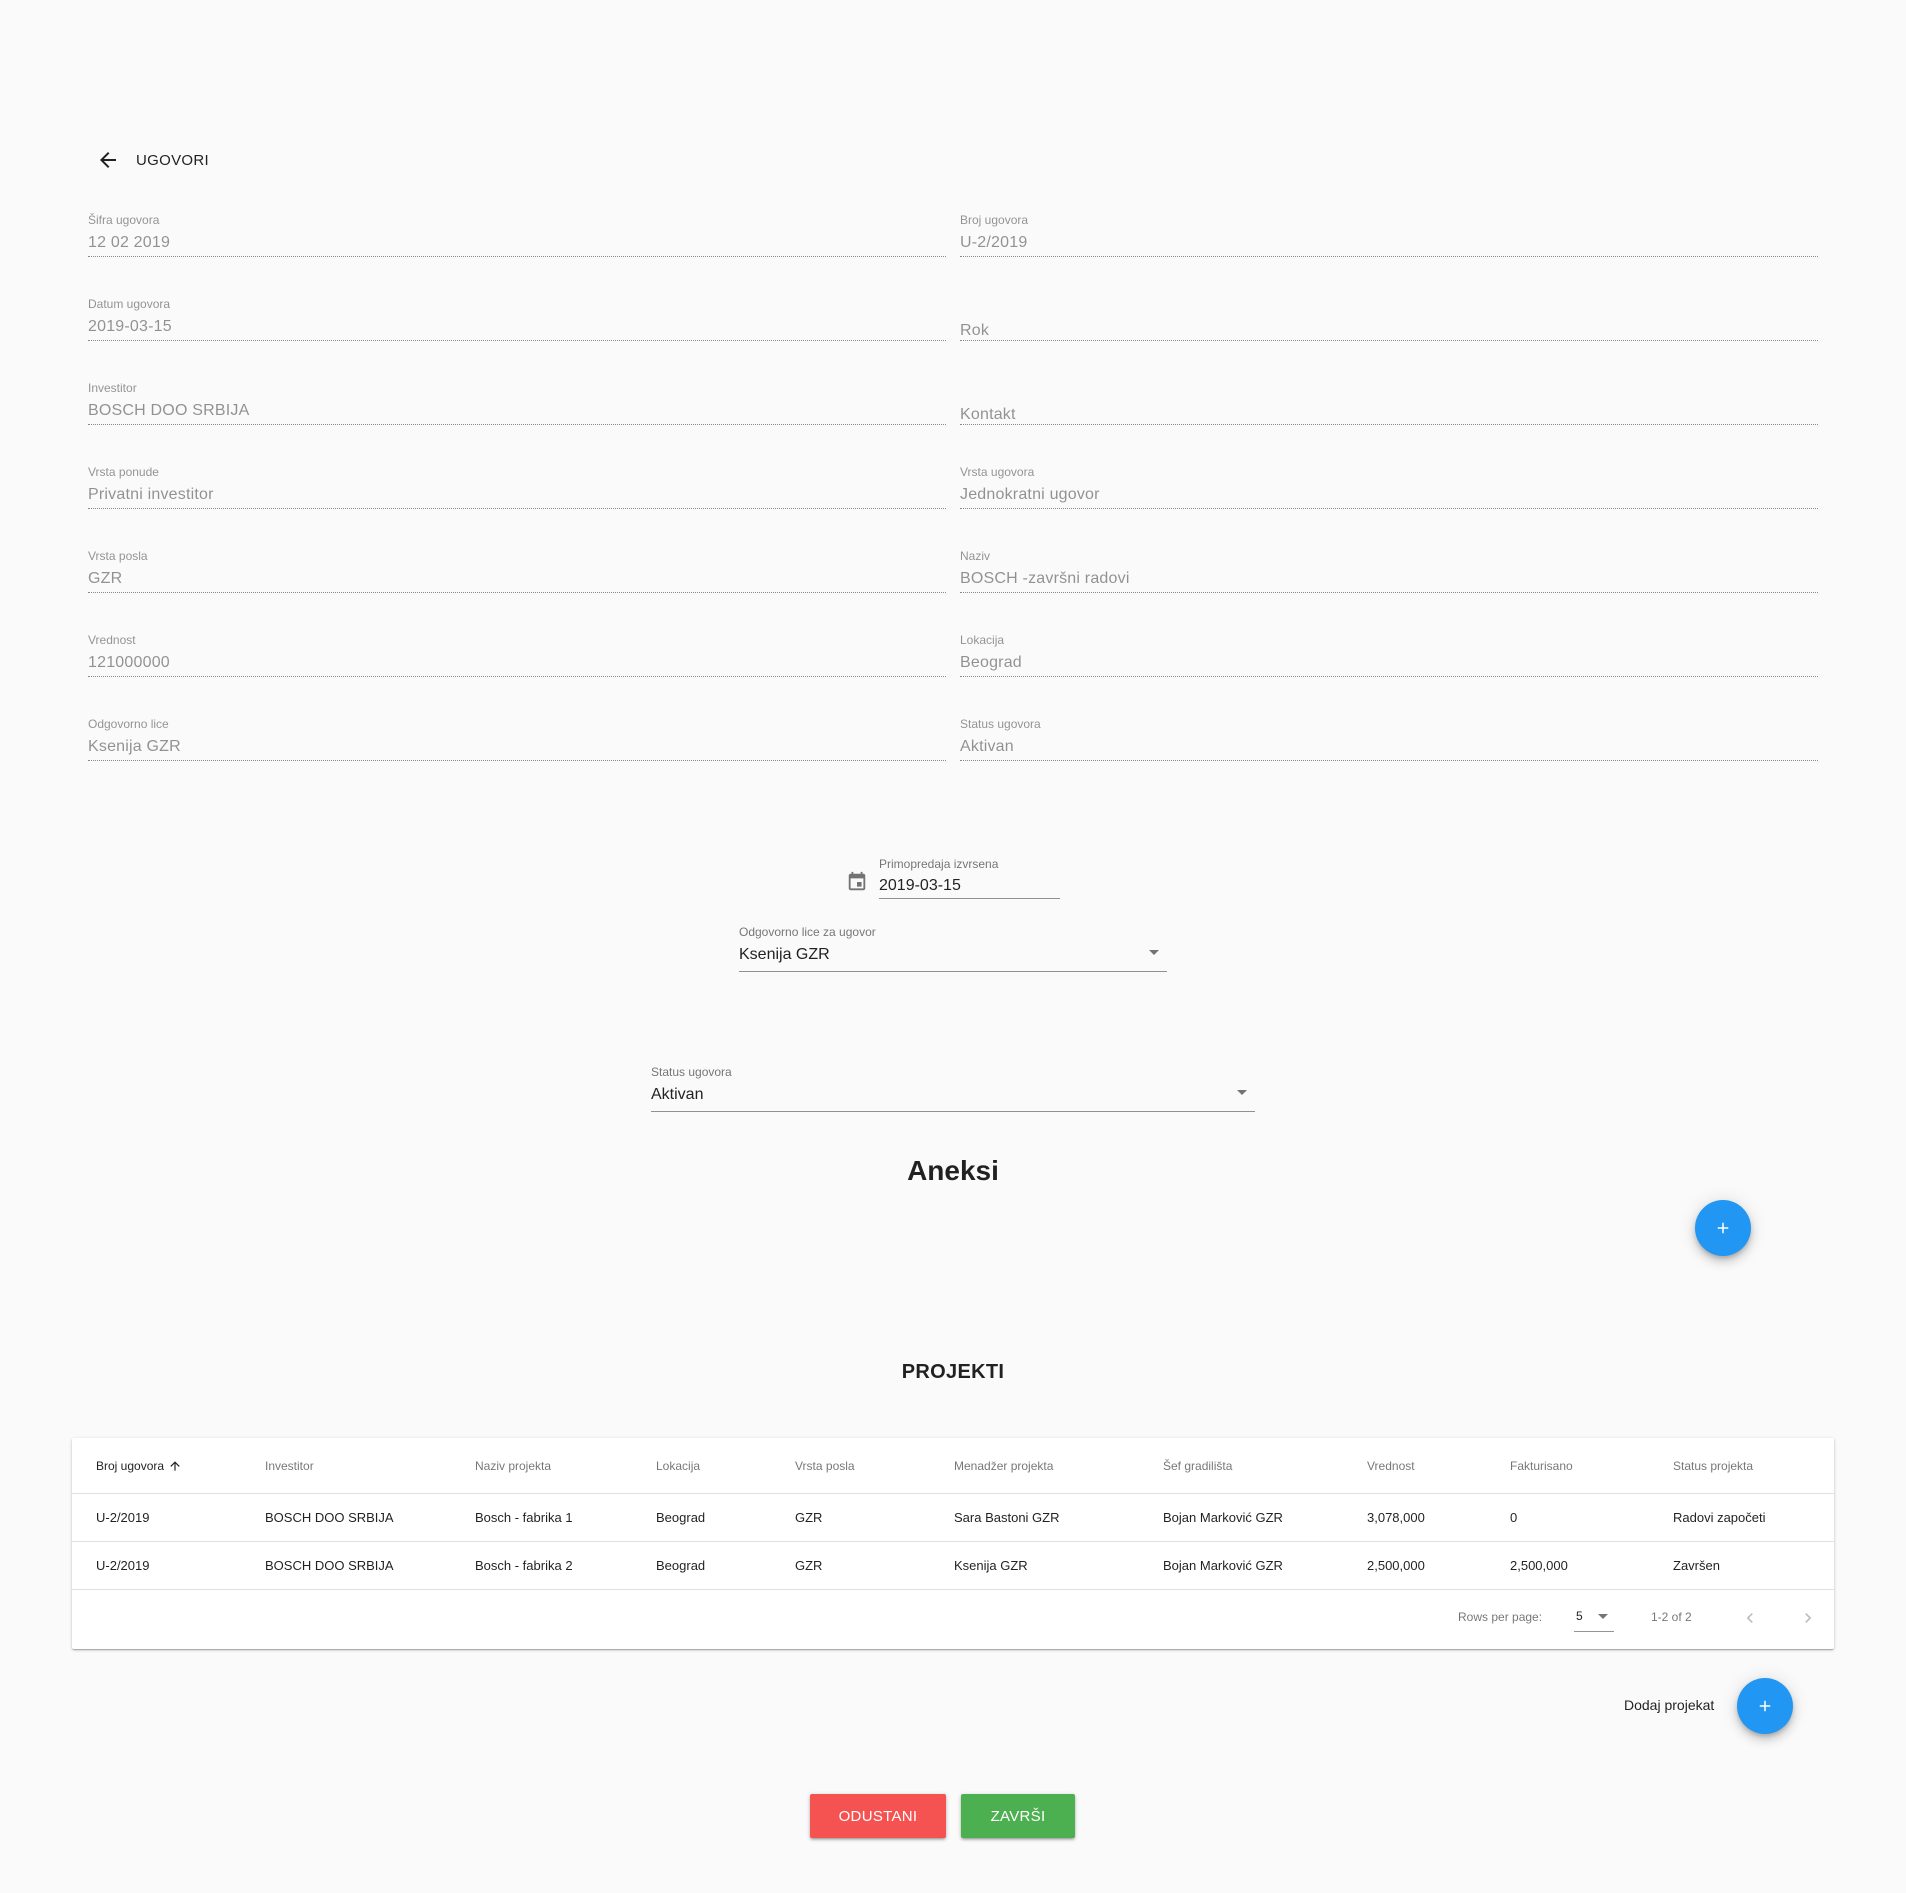 Image resolution: width=1906 pixels, height=1893 pixels. What do you see at coordinates (1389, 330) in the screenshot?
I see `field-rok: Rok` at bounding box center [1389, 330].